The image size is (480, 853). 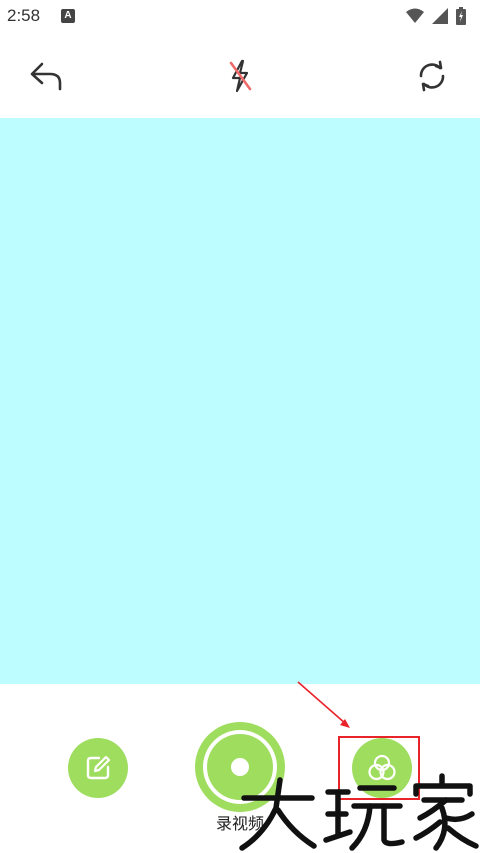 I want to click on switch-camera-button, so click(x=432, y=76).